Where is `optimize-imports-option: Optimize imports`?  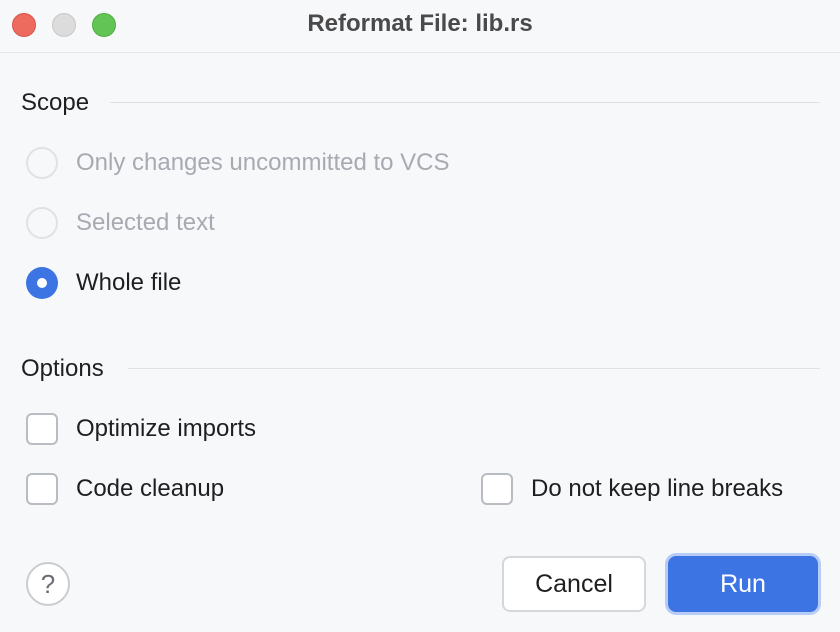 optimize-imports-option: Optimize imports is located at coordinates (141, 429).